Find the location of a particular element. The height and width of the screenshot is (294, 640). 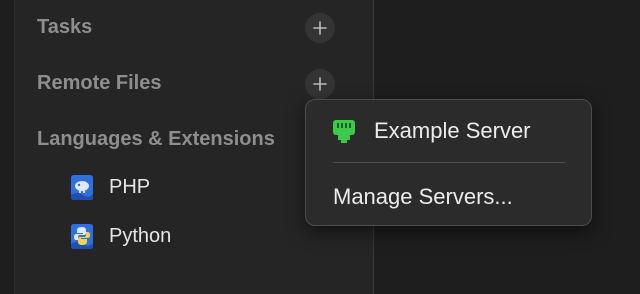

menu-item-example-server: Example Server is located at coordinates (461, 131).